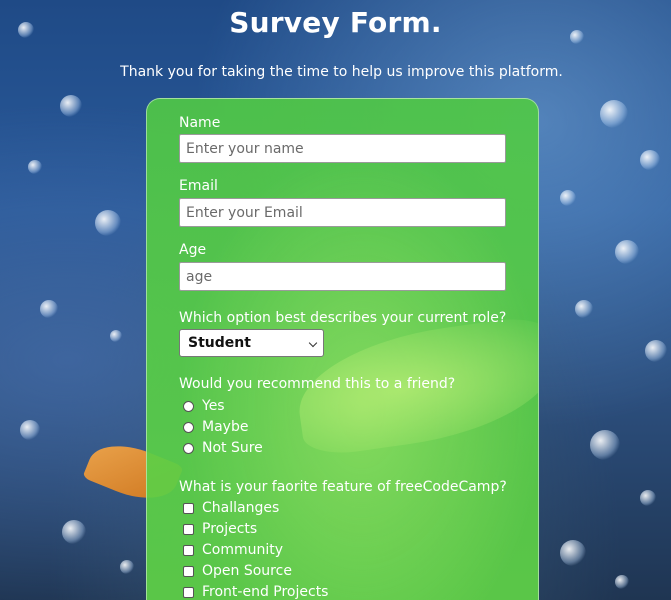  Describe the element at coordinates (219, 343) in the screenshot. I see `role-selected-value: Student` at that location.